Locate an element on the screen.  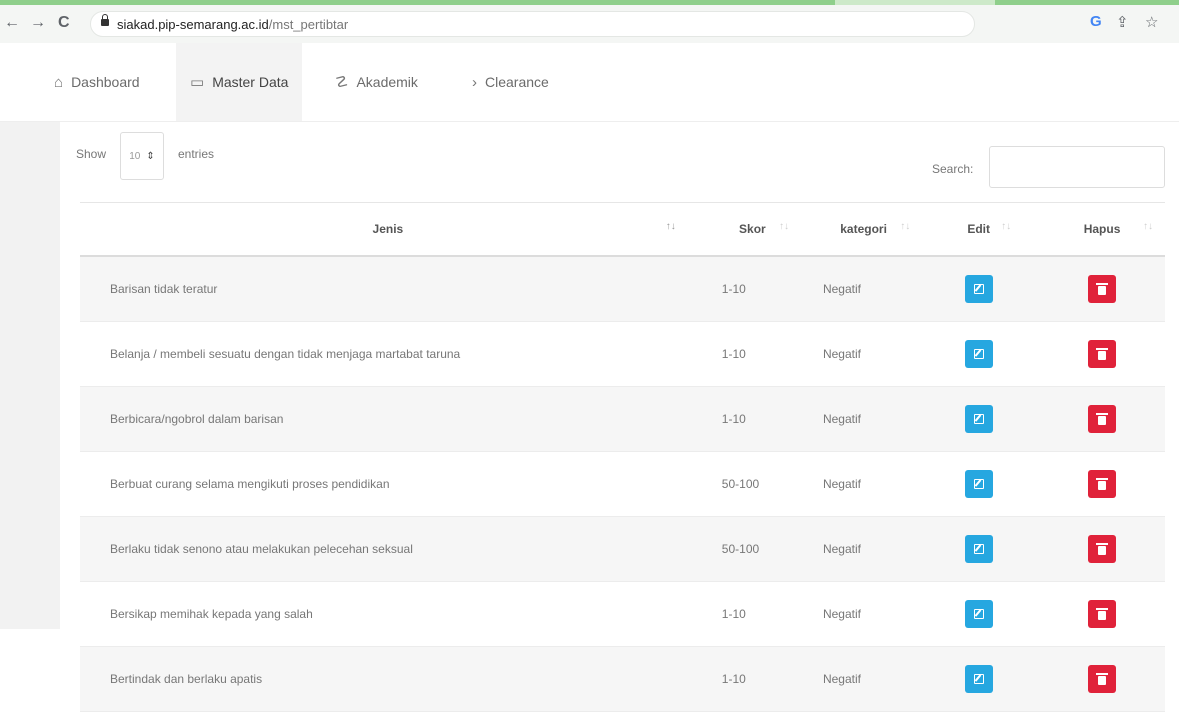
forward-arrow-icon: → is located at coordinates (38, 23).